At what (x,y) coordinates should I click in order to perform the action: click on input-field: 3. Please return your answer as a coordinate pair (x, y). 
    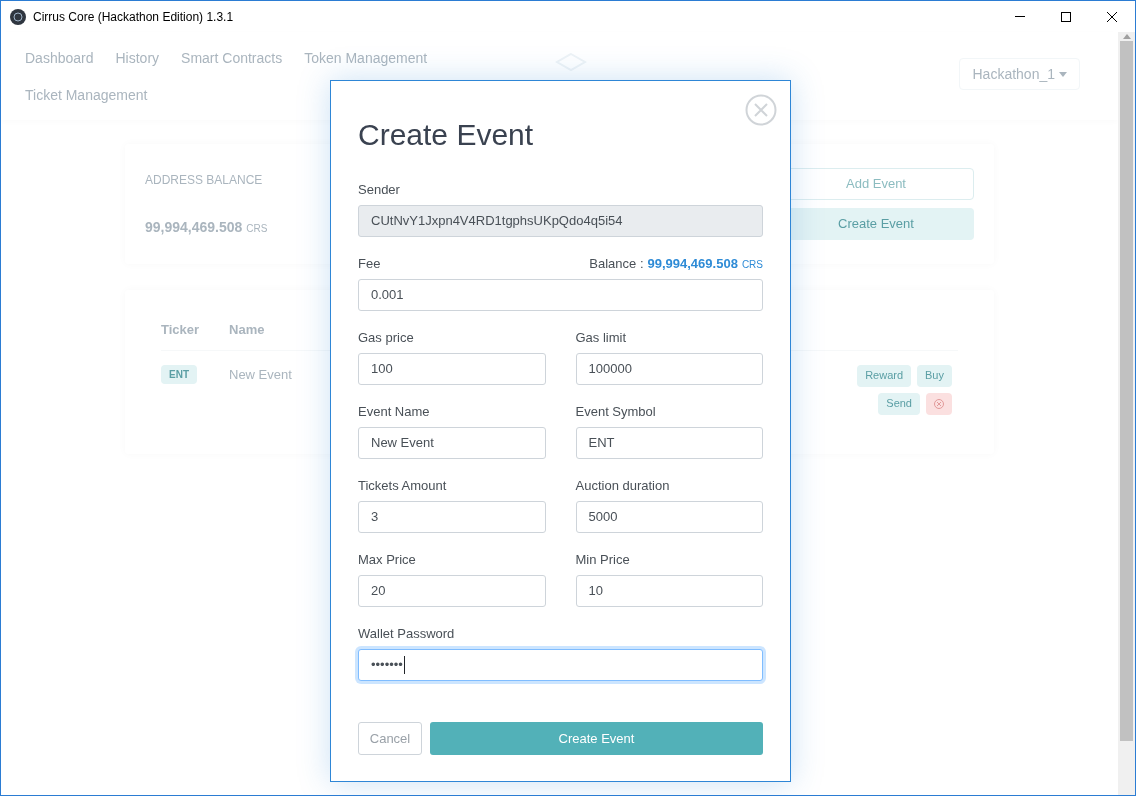
    Looking at the image, I should click on (452, 517).